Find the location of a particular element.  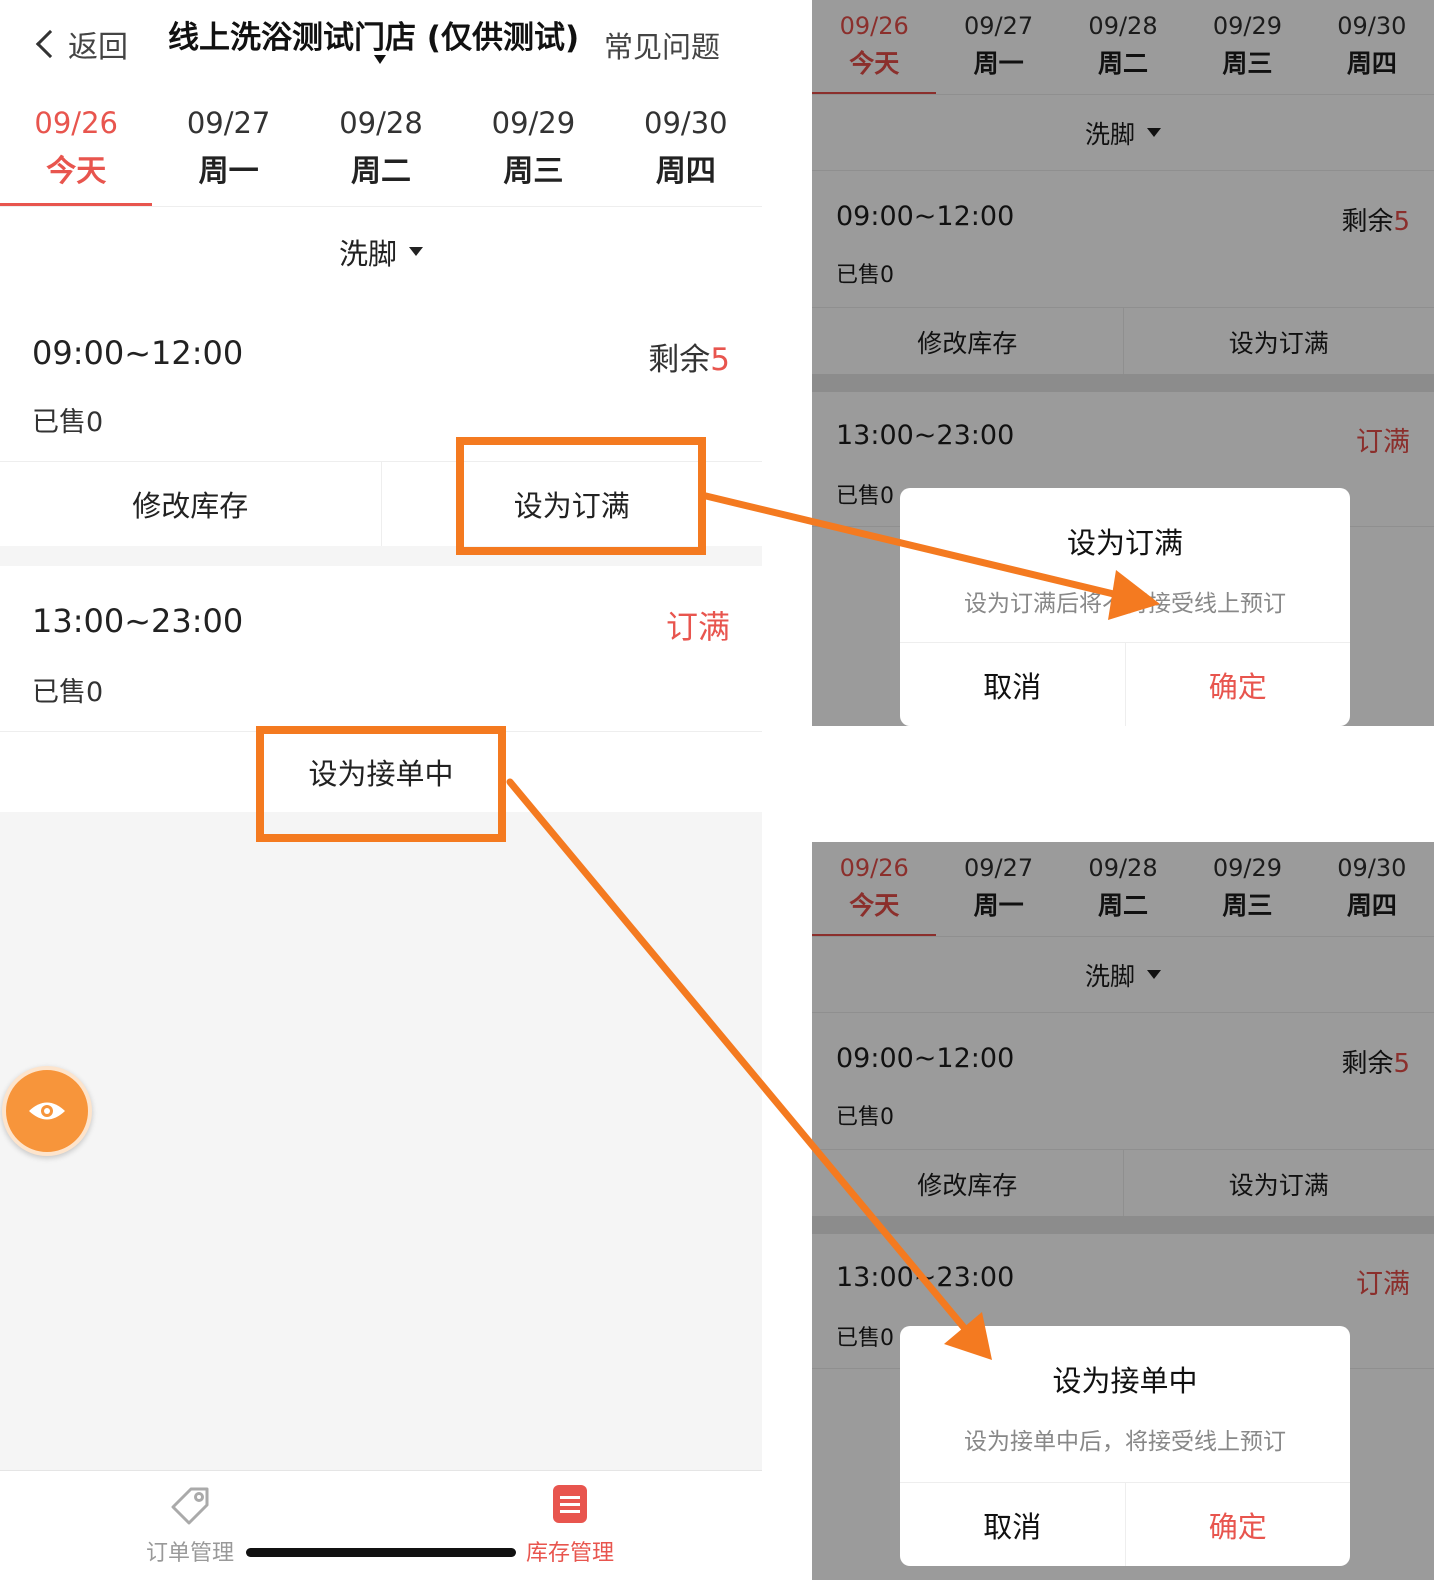

dialog-description: 设为接单中后，将接受线上预订 is located at coordinates (1125, 1442).